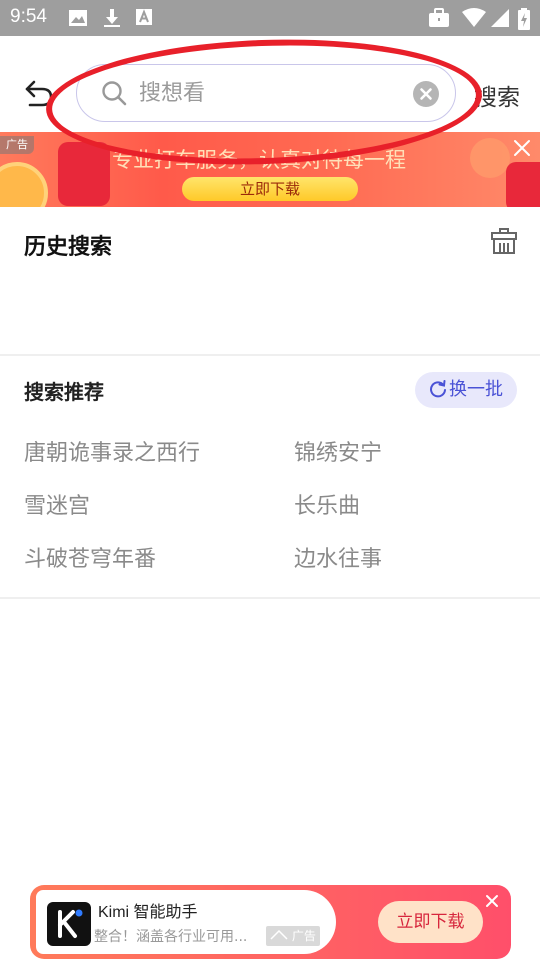 The width and height of the screenshot is (540, 960). What do you see at coordinates (279, 934) in the screenshot?
I see `ad-network-icon` at bounding box center [279, 934].